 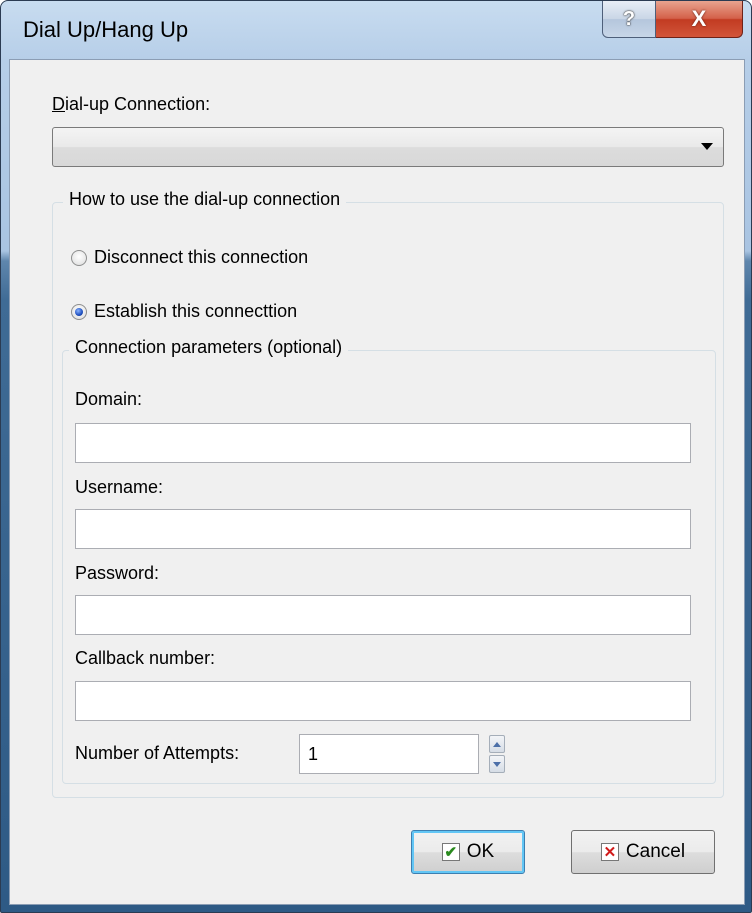 What do you see at coordinates (383, 615) in the screenshot?
I see `password-input` at bounding box center [383, 615].